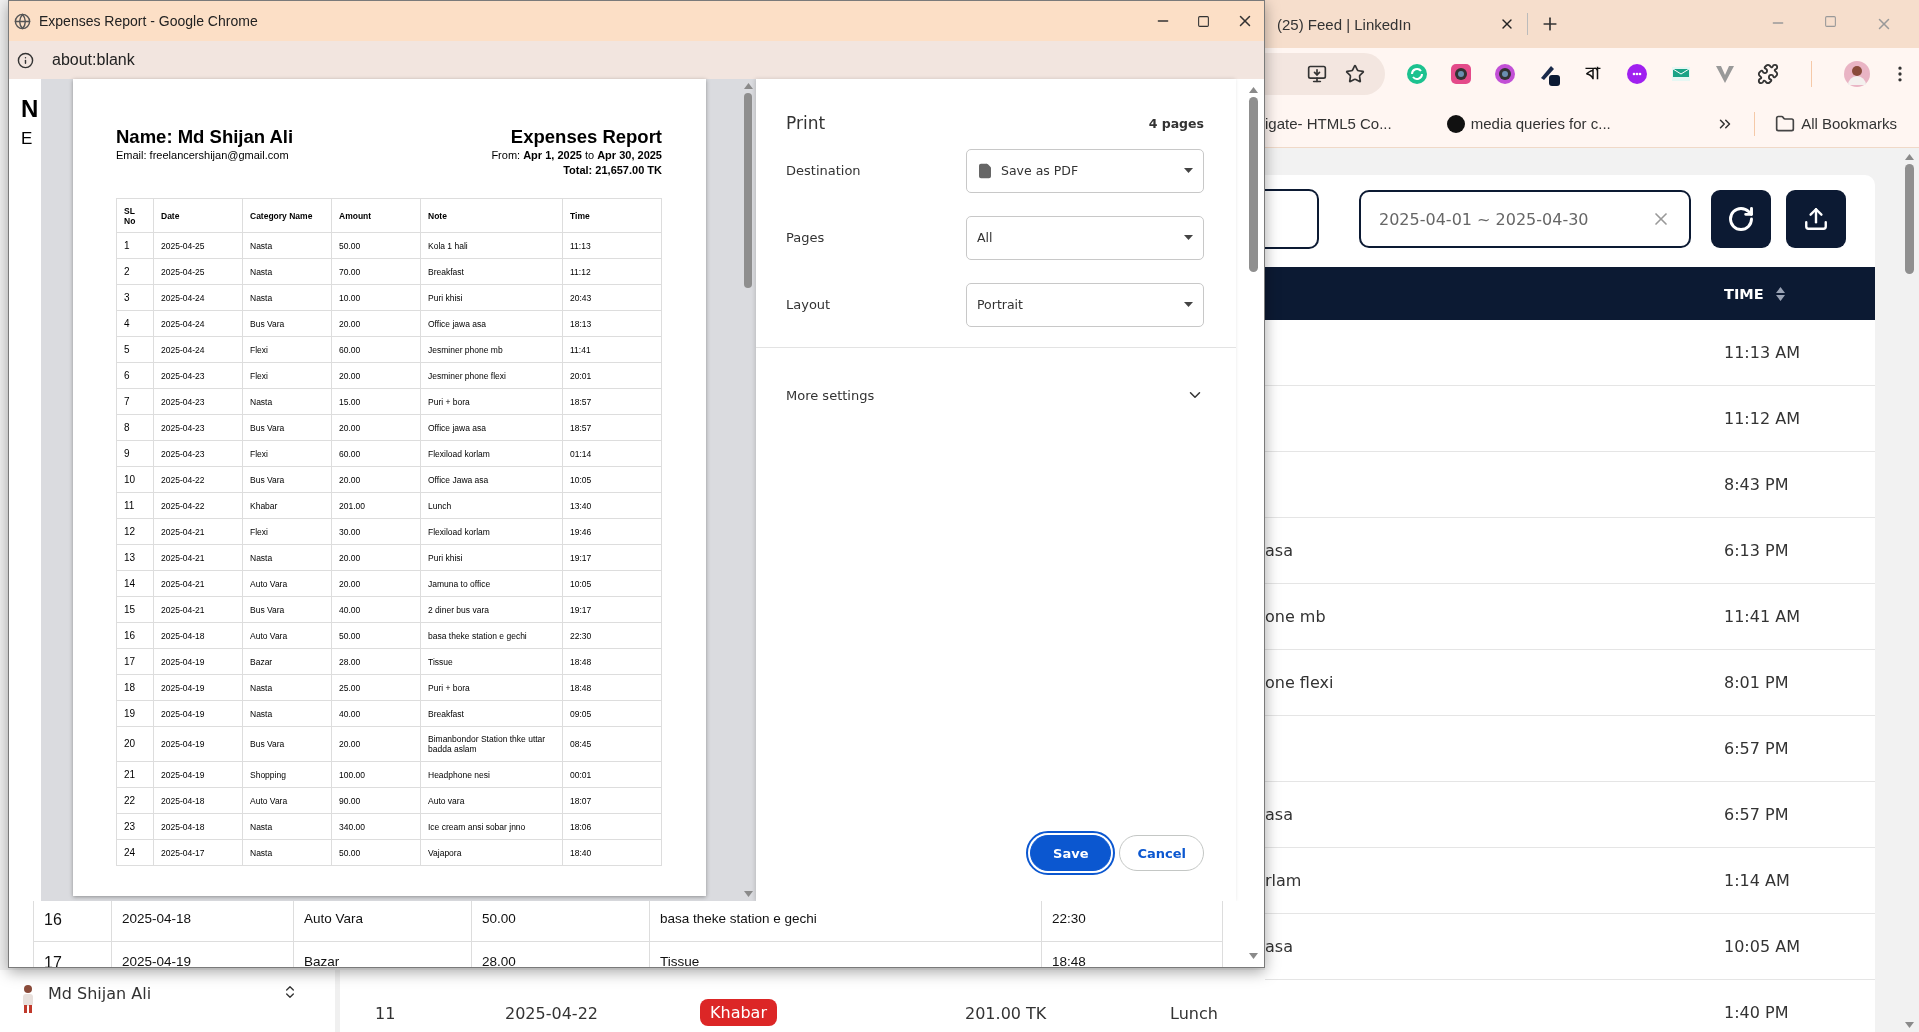  Describe the element at coordinates (148, 21) in the screenshot. I see `window-title: Expenses Report - Google Chrome` at that location.